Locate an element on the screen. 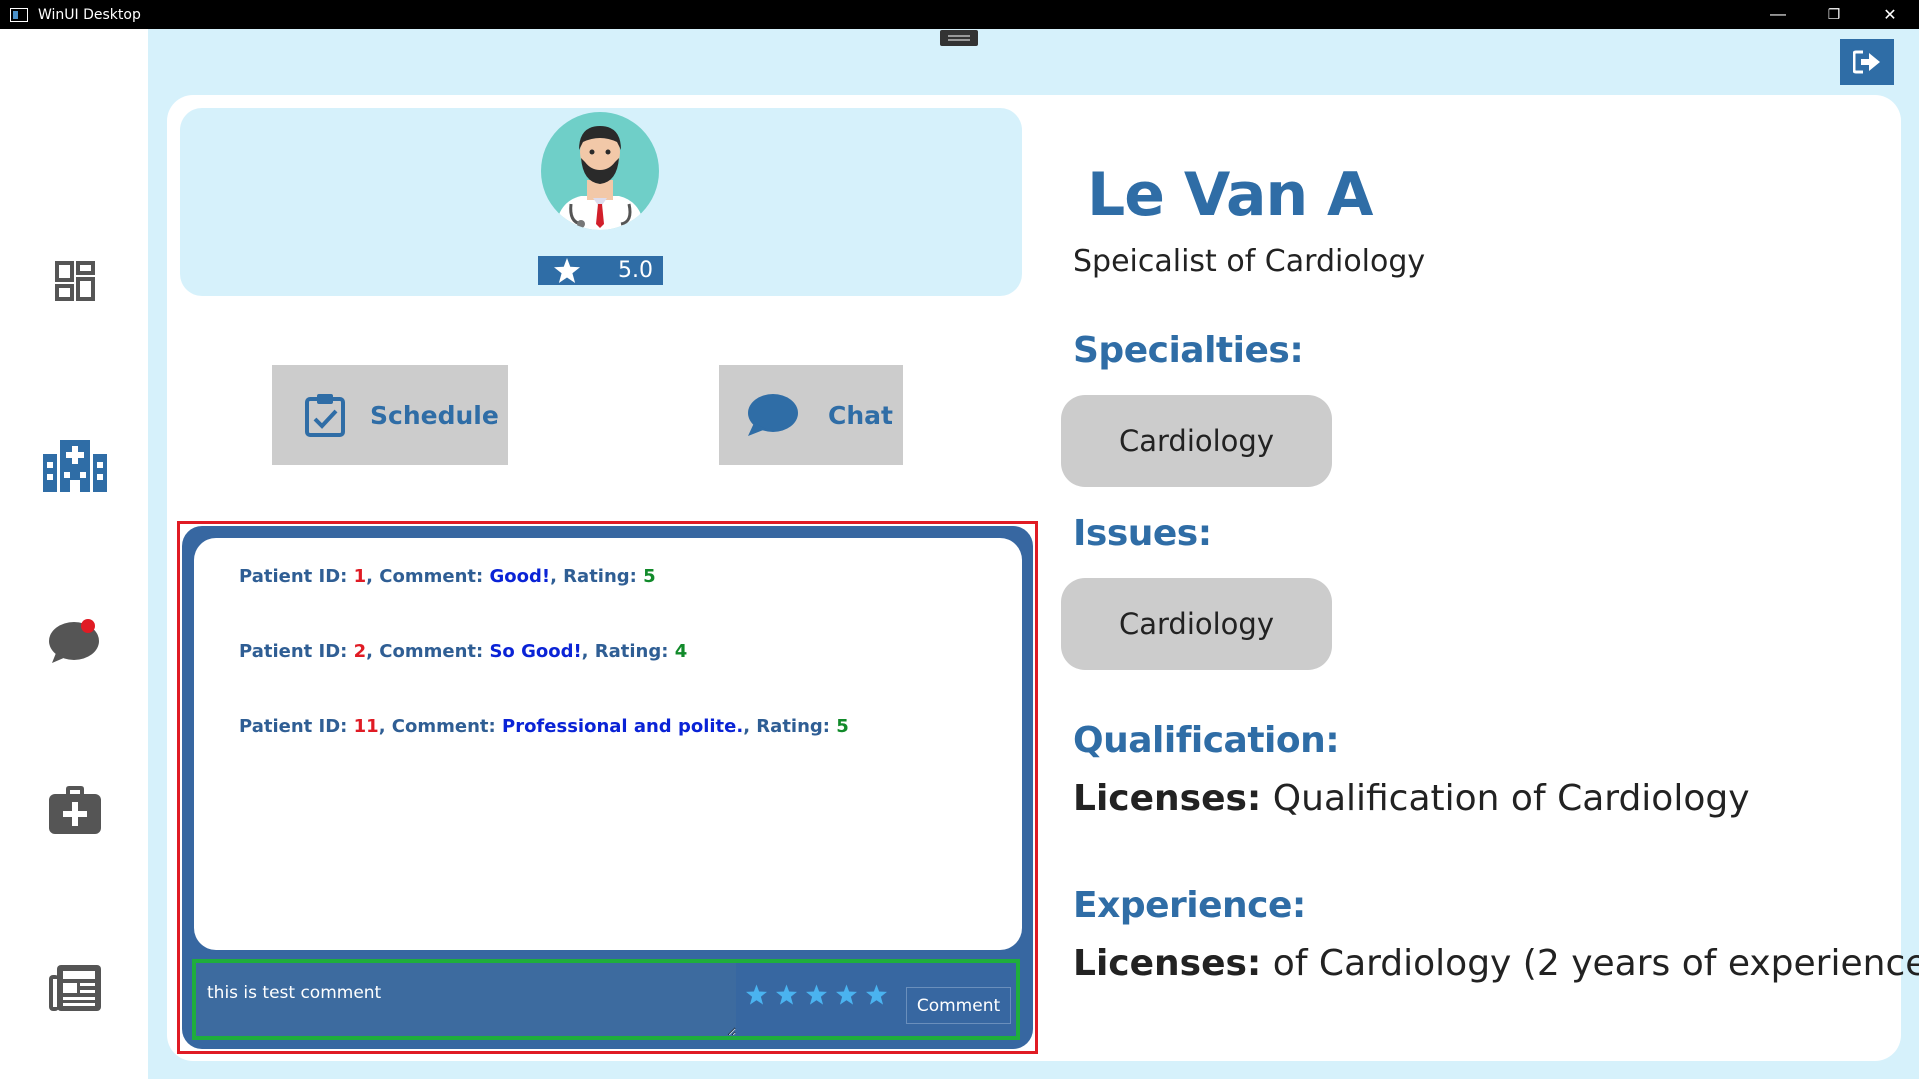  rating-stars is located at coordinates (816, 994).